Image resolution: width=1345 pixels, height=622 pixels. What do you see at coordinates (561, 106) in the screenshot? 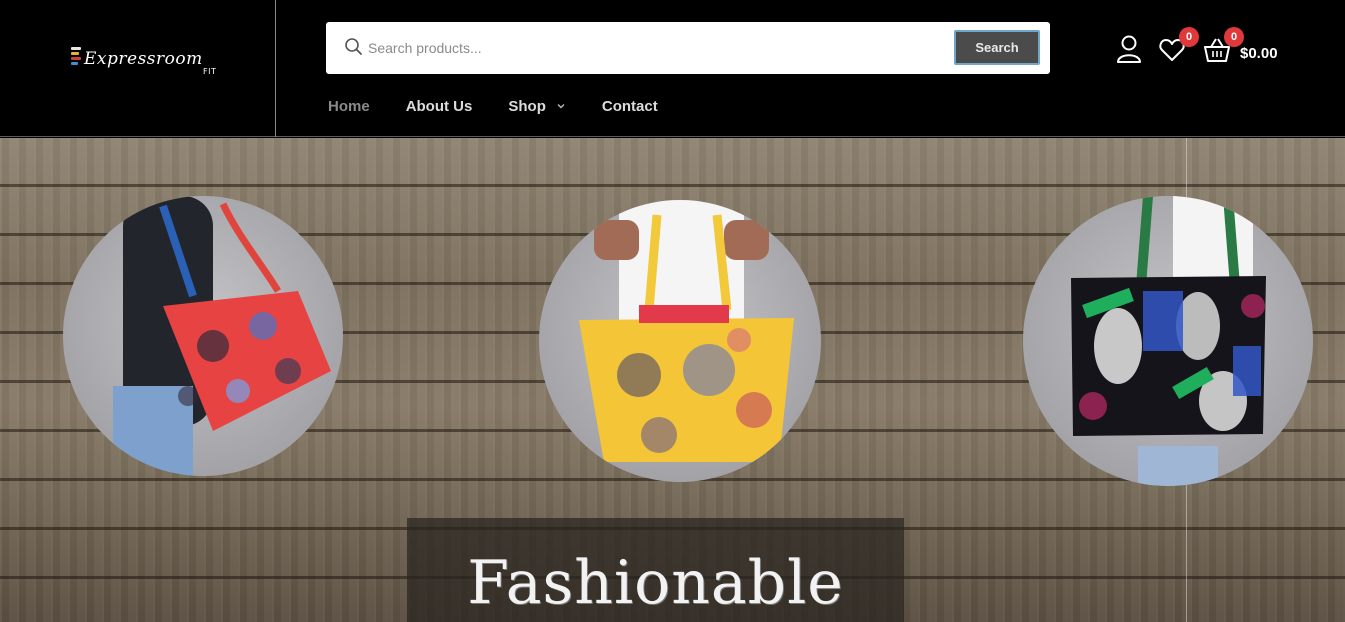
I see `chevron-down-icon` at bounding box center [561, 106].